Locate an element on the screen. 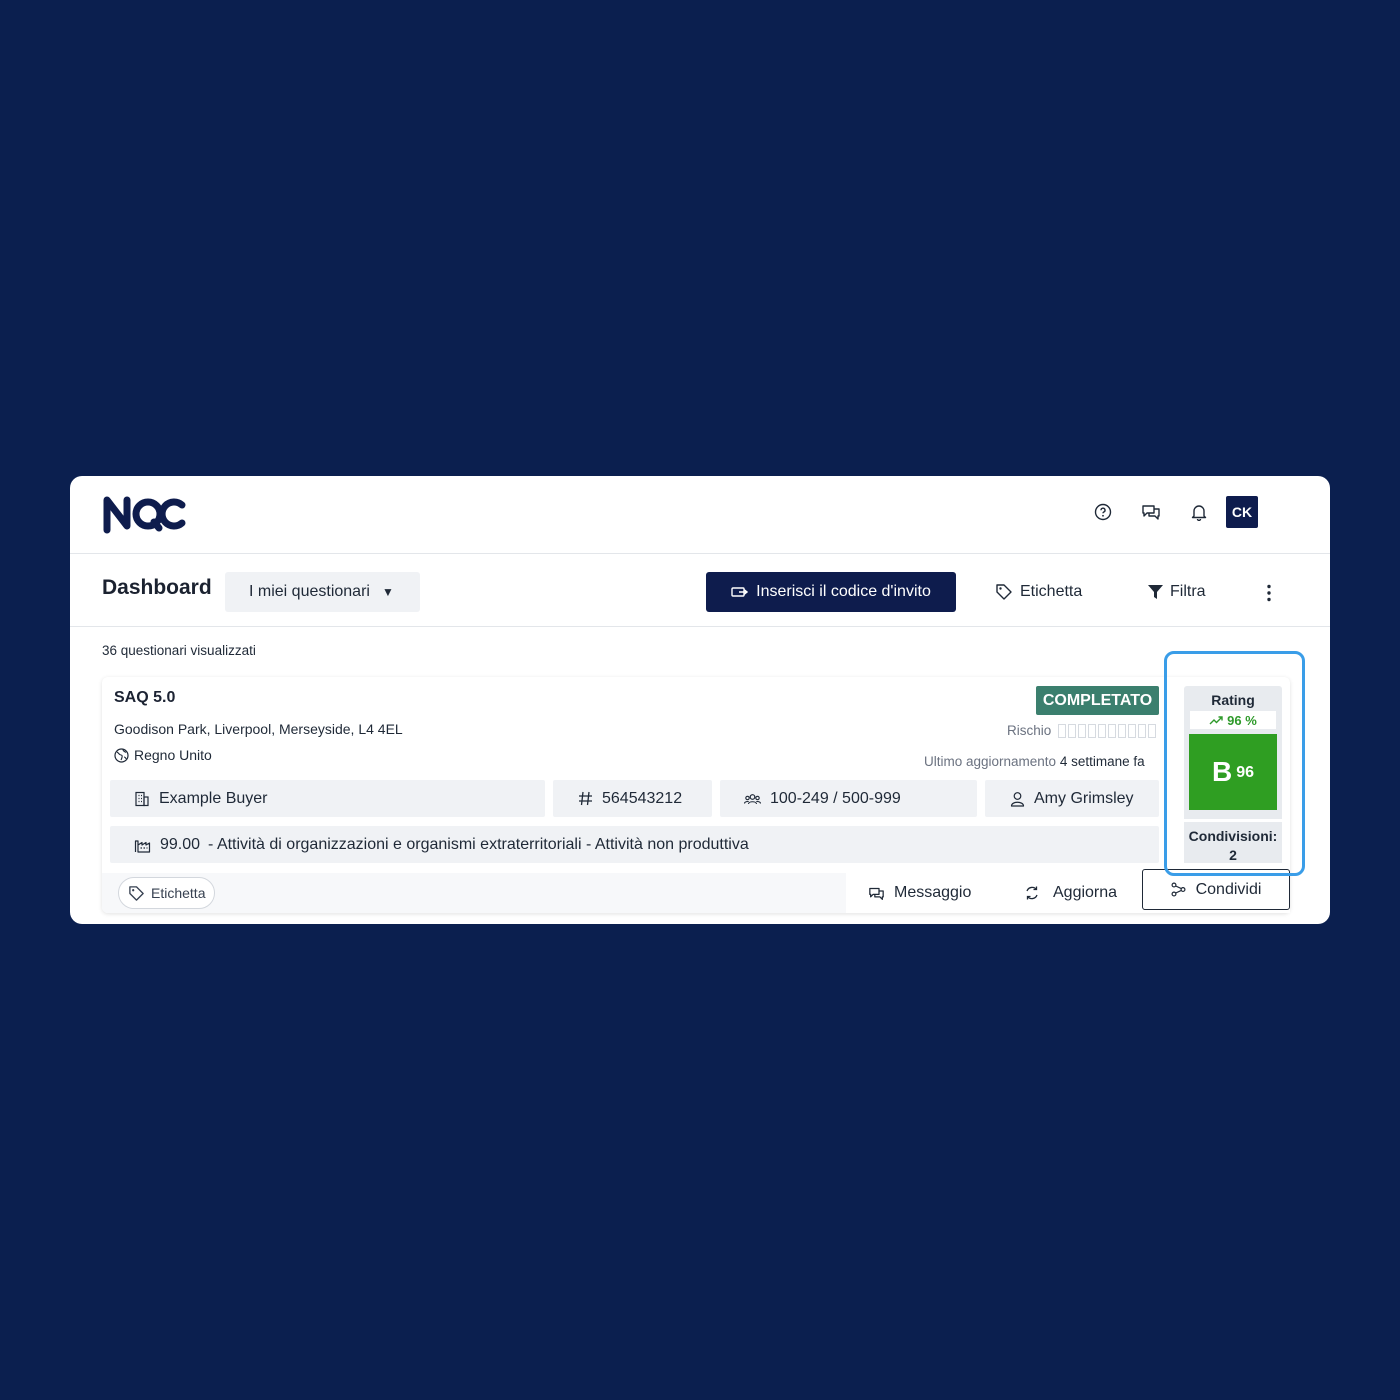  help-icon is located at coordinates (1103, 512).